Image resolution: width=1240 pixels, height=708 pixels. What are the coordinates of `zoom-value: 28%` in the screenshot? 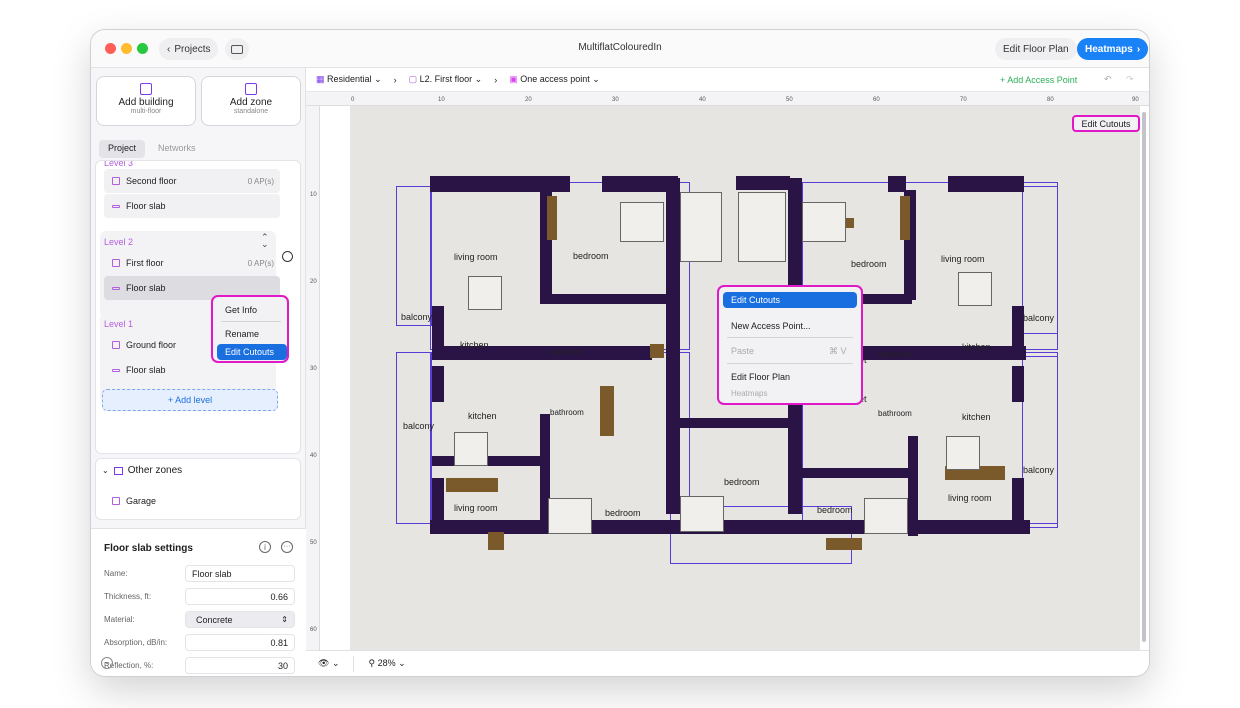 It's located at (386, 663).